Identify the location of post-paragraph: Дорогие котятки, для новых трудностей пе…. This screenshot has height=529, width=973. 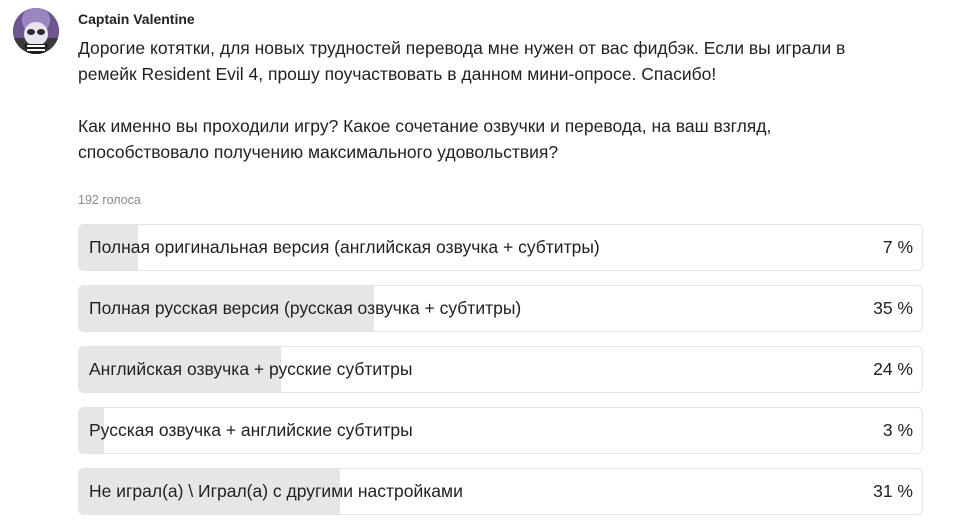
(462, 61).